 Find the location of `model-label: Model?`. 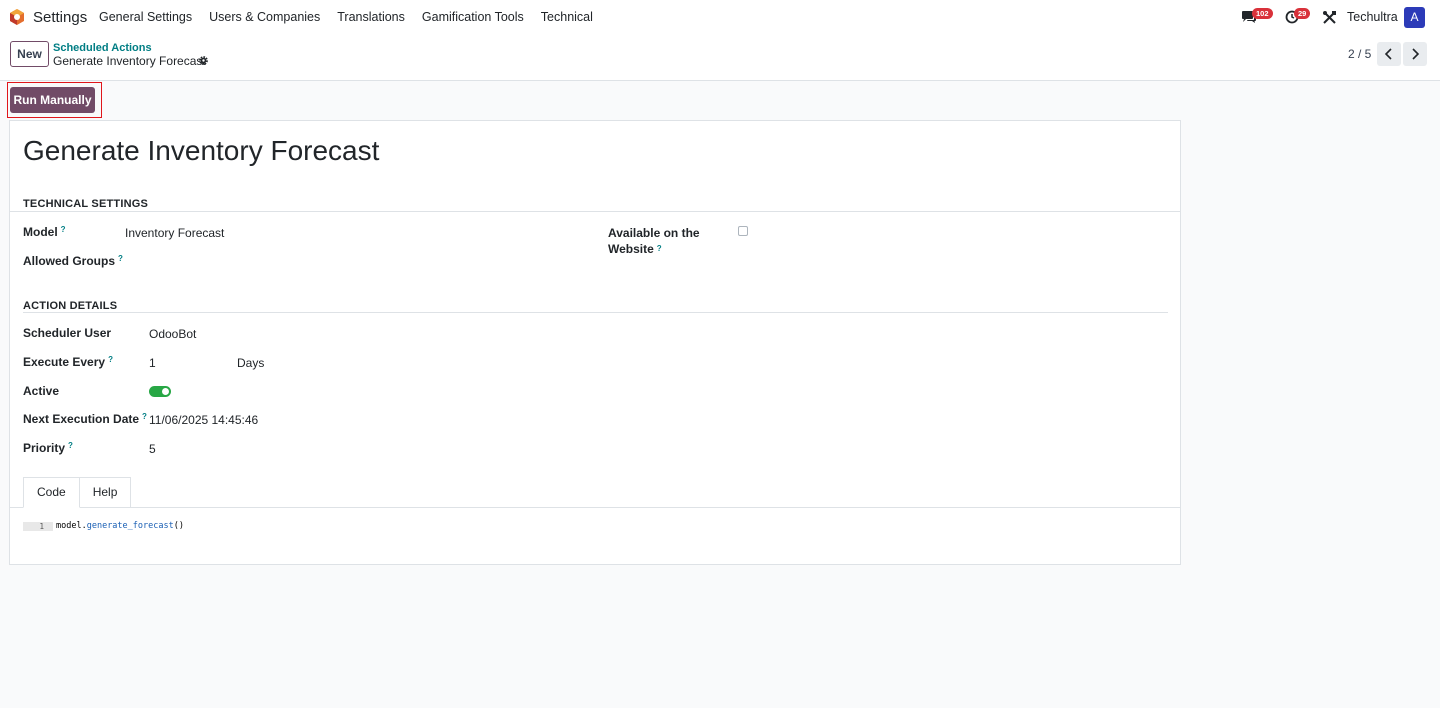

model-label: Model? is located at coordinates (44, 232).